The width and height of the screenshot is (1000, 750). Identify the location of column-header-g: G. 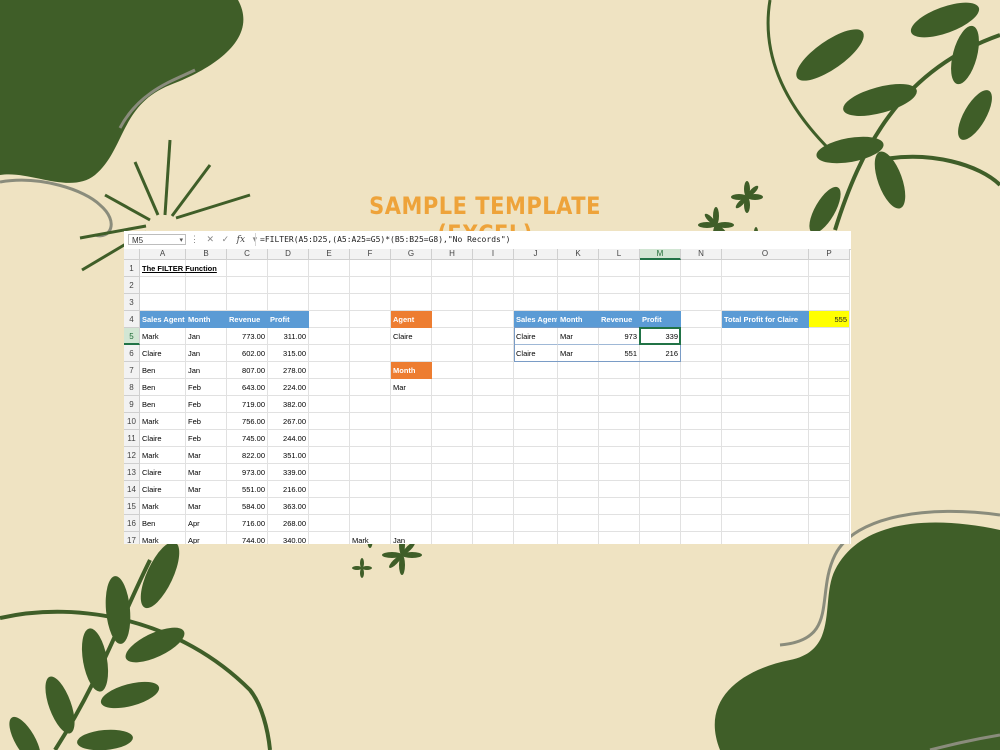
(411, 254).